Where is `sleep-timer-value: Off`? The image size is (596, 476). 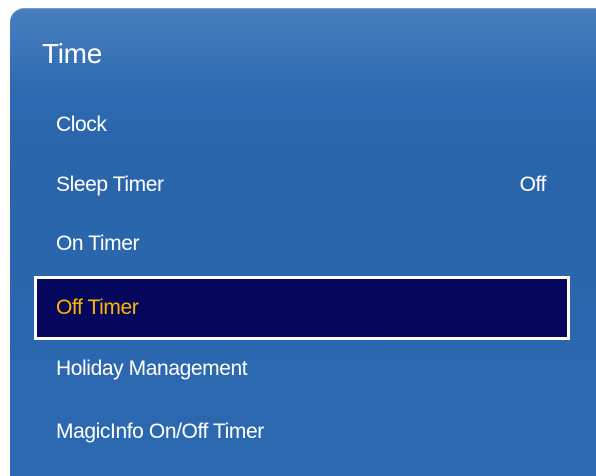 sleep-timer-value: Off is located at coordinates (533, 184).